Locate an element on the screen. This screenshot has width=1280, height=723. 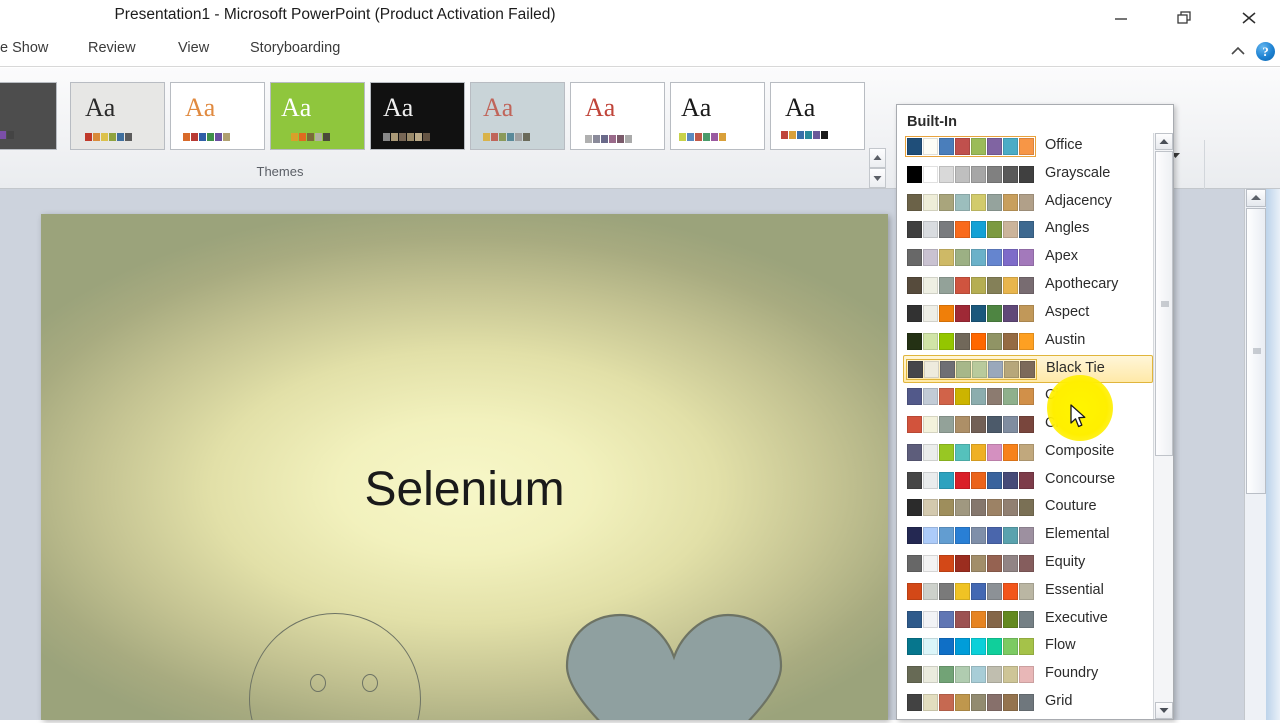
theme-color-item-aspect: Aspect is located at coordinates (1028, 314).